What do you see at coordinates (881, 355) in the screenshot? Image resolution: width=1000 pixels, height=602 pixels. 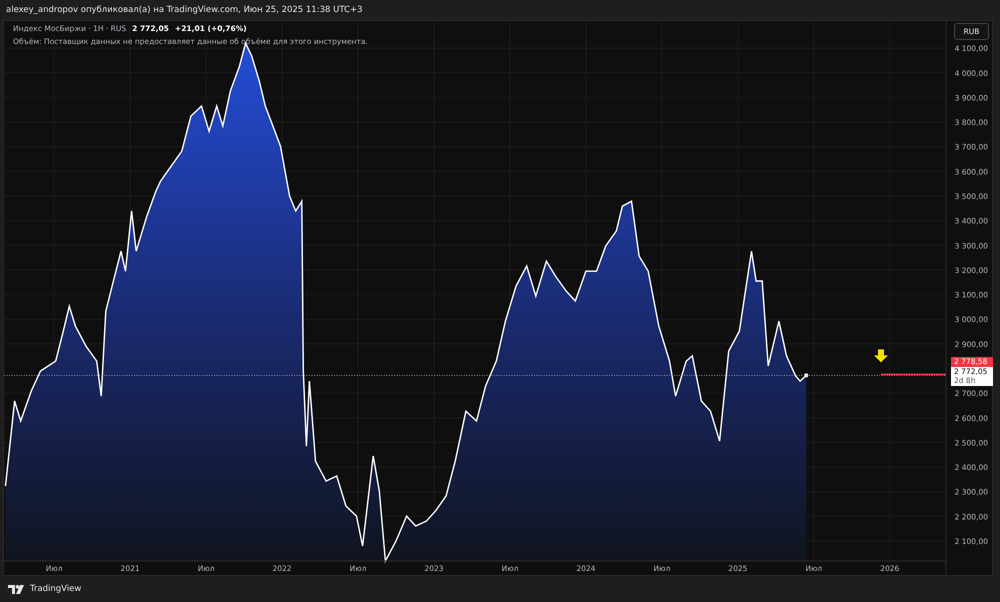 I see `arrow-icon` at bounding box center [881, 355].